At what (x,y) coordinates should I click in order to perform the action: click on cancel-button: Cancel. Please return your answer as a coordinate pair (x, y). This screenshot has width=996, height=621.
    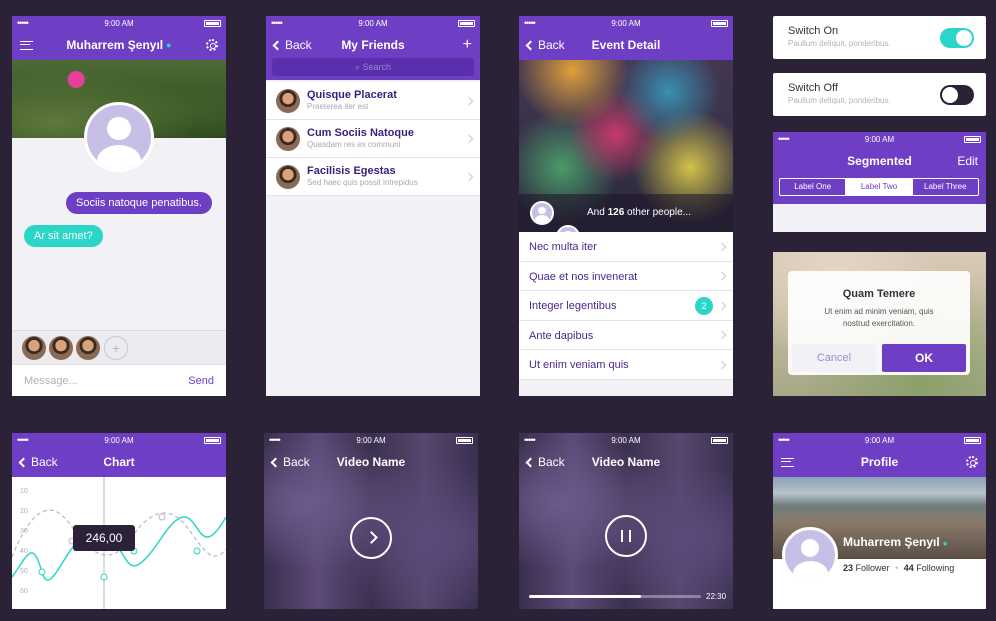
    Looking at the image, I should click on (834, 358).